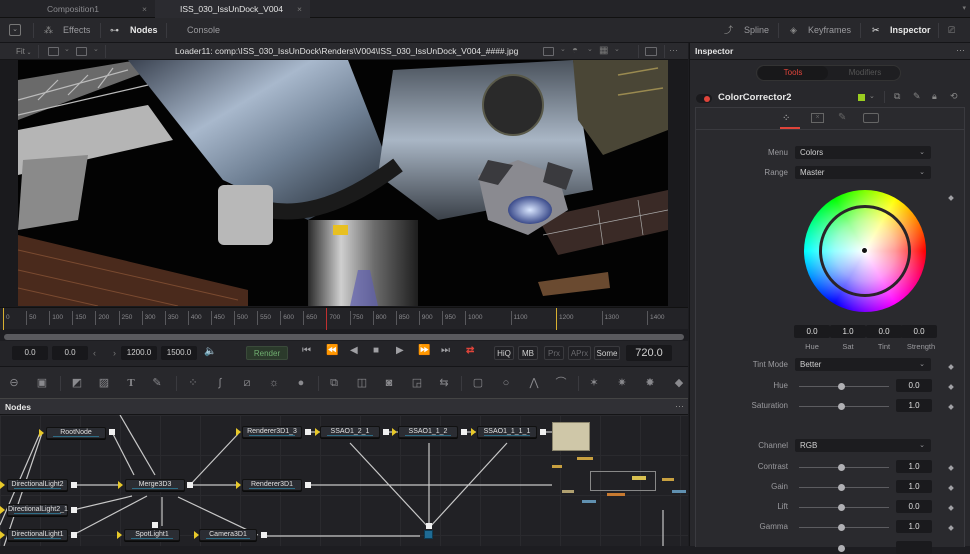 This screenshot has height=554, width=970. I want to click on menu-dropdown: Colors ⌄, so click(863, 152).